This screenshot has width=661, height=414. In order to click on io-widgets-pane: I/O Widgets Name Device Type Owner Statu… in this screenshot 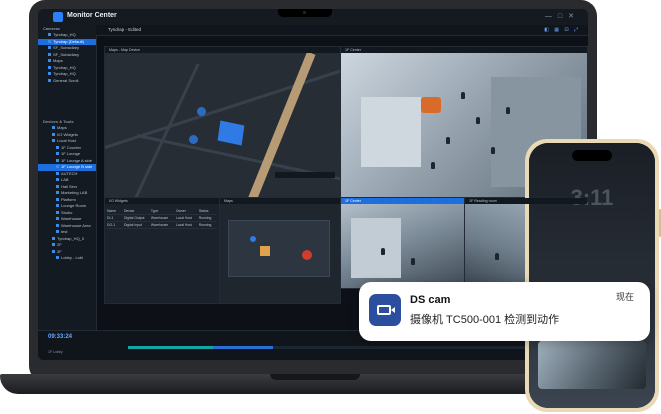, I will do `click(162, 250)`.